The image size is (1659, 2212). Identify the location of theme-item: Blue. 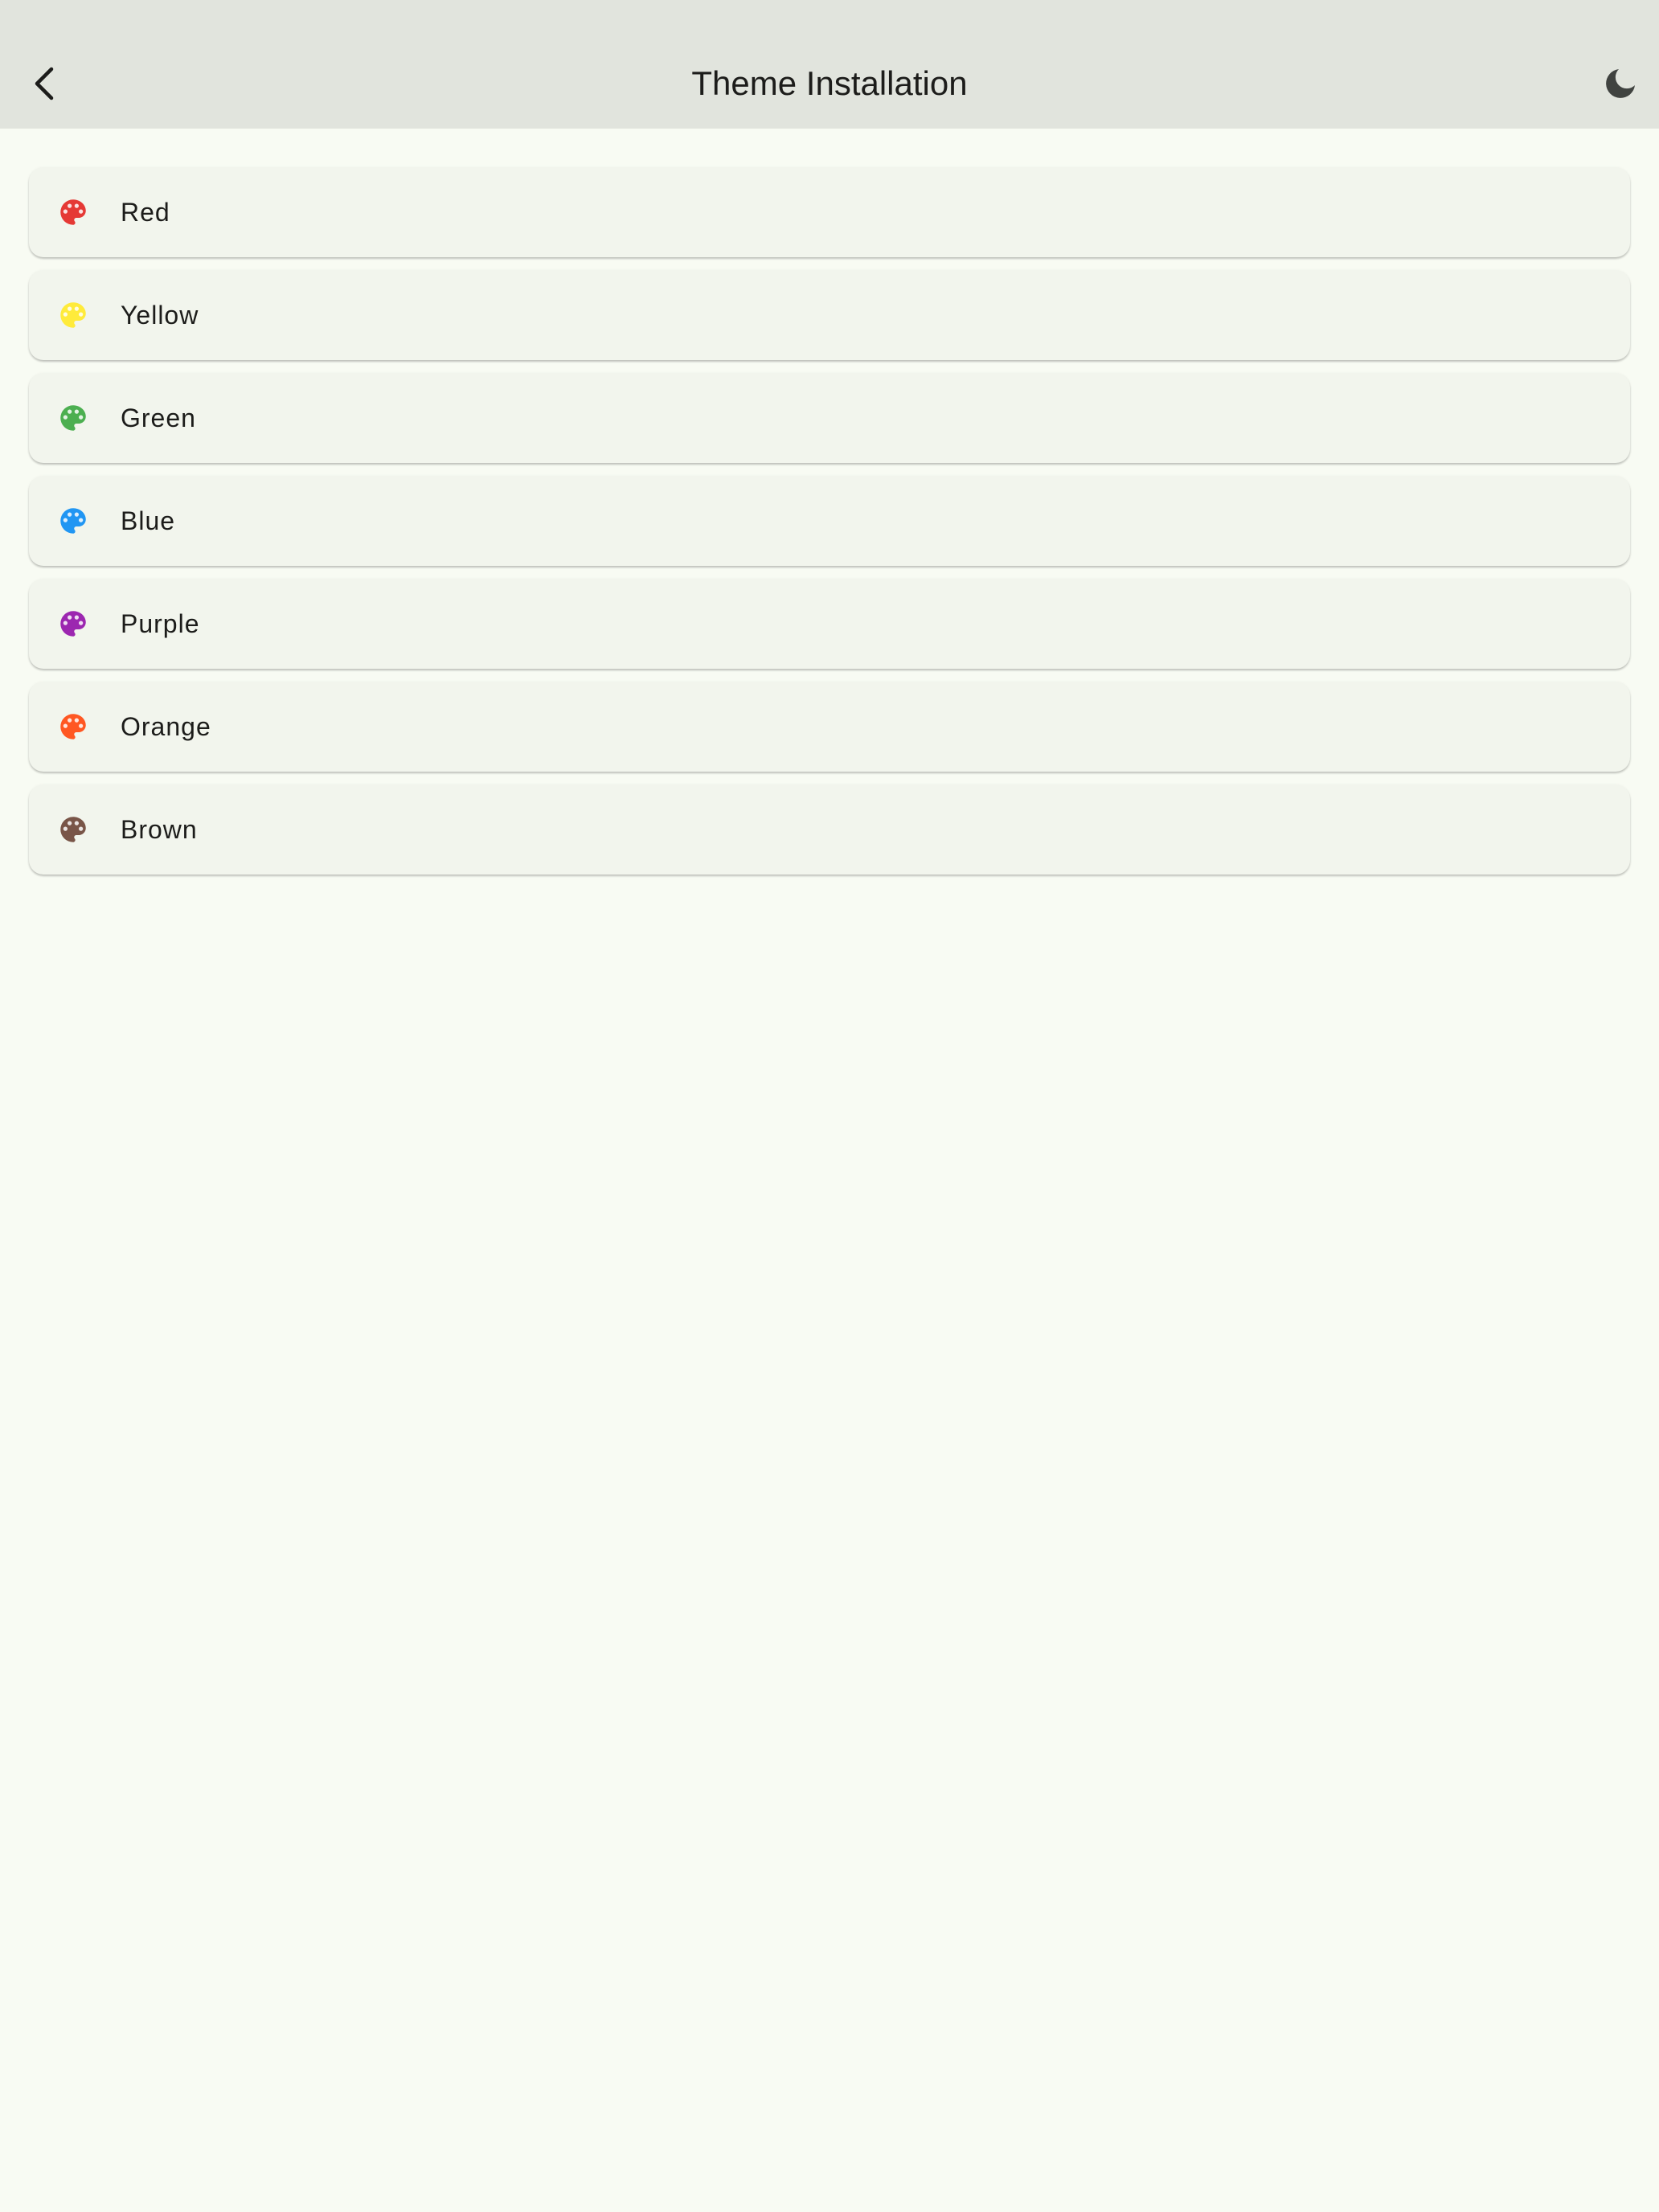
(829, 521).